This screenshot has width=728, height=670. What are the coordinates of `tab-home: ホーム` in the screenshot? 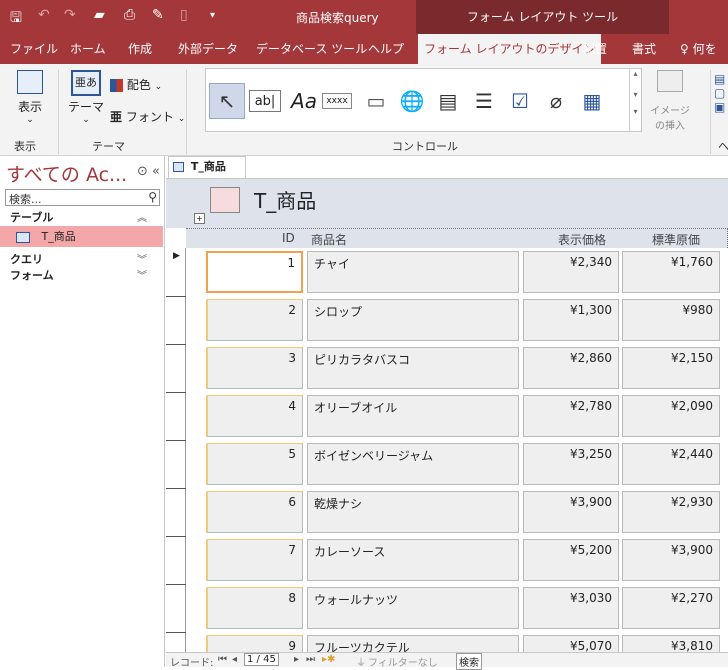 It's located at (88, 49).